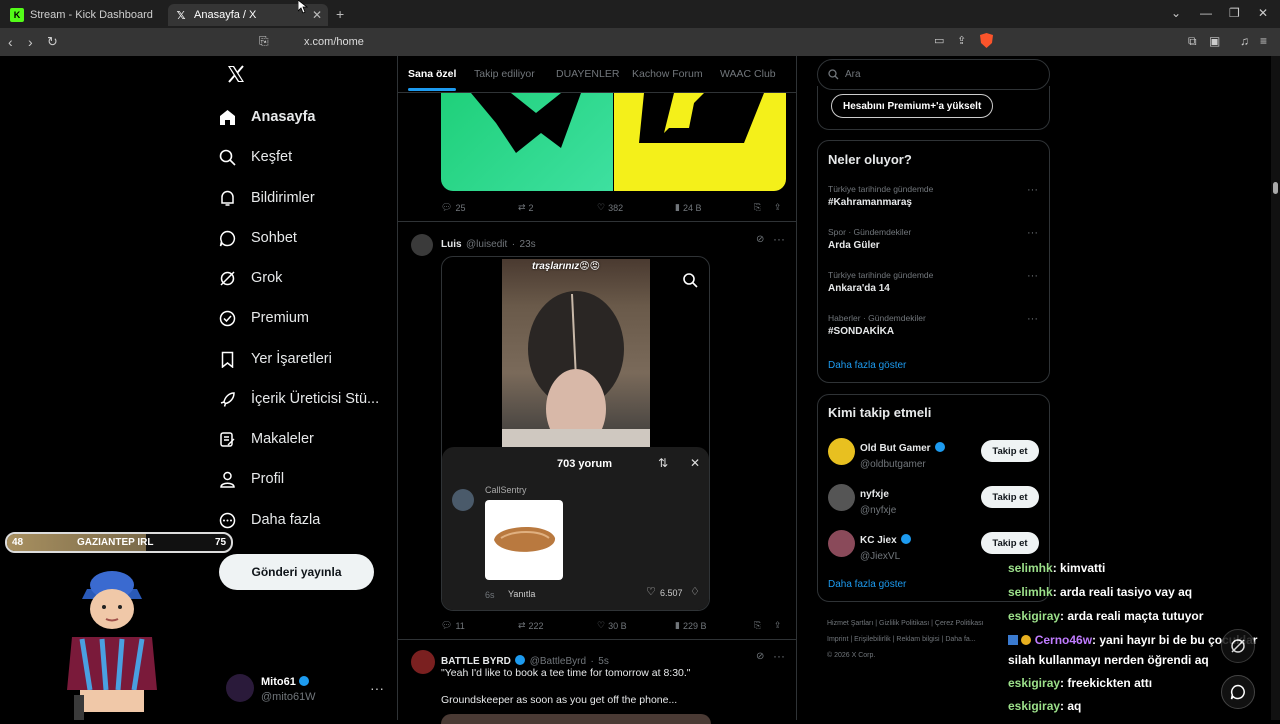 This screenshot has width=1280, height=724. What do you see at coordinates (52, 42) in the screenshot?
I see `reload-icon: ↻` at bounding box center [52, 42].